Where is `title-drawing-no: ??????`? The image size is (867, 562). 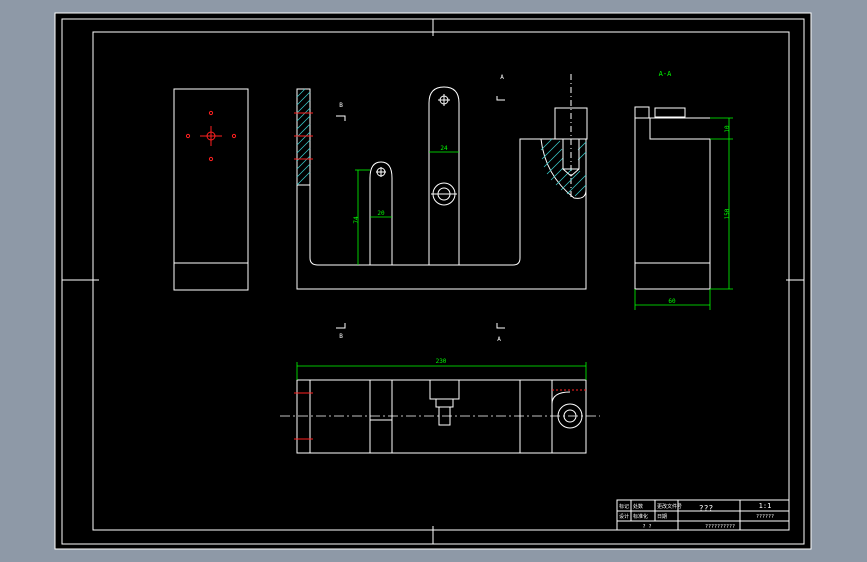 title-drawing-no: ?????? is located at coordinates (765, 517).